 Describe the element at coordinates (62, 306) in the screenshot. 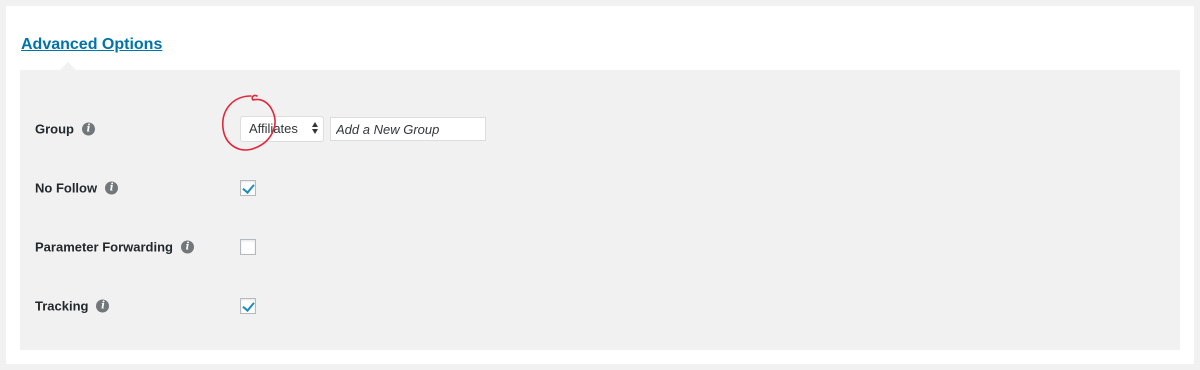

I see `tracking-label: Tracking` at that location.